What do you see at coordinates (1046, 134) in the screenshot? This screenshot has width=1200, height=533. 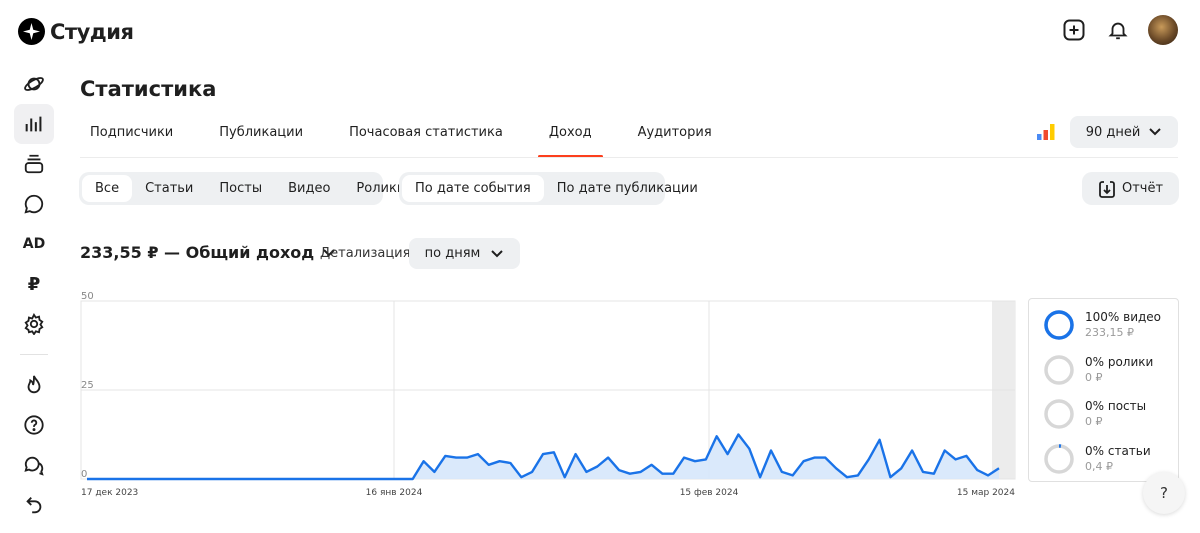 I see `metrica-bars-icon` at bounding box center [1046, 134].